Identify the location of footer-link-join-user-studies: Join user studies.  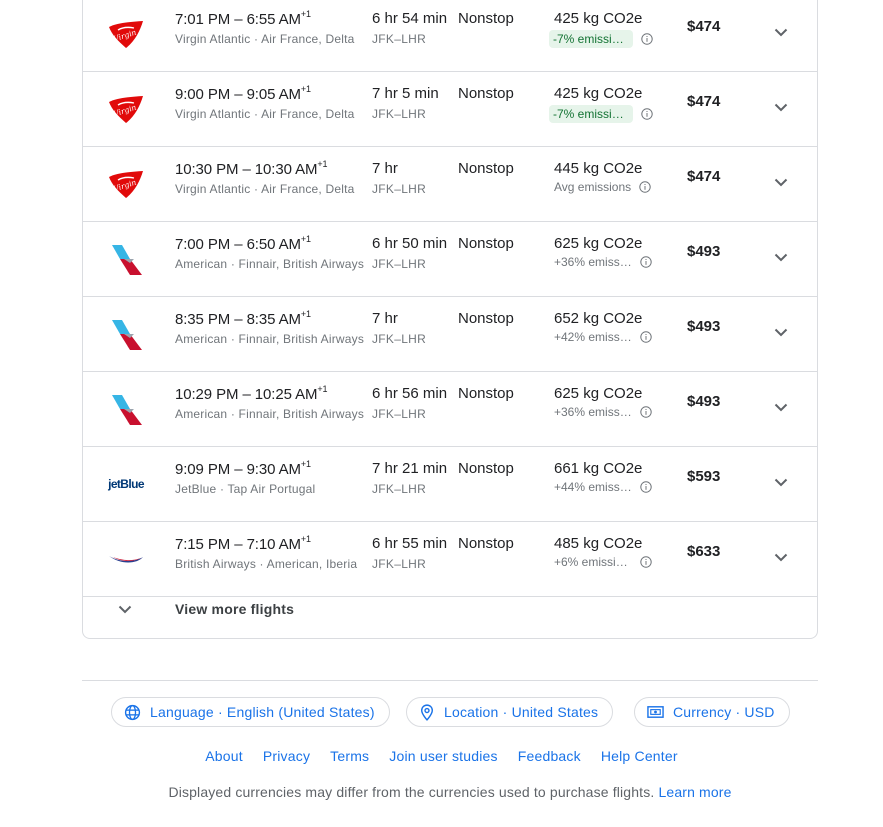
(443, 756).